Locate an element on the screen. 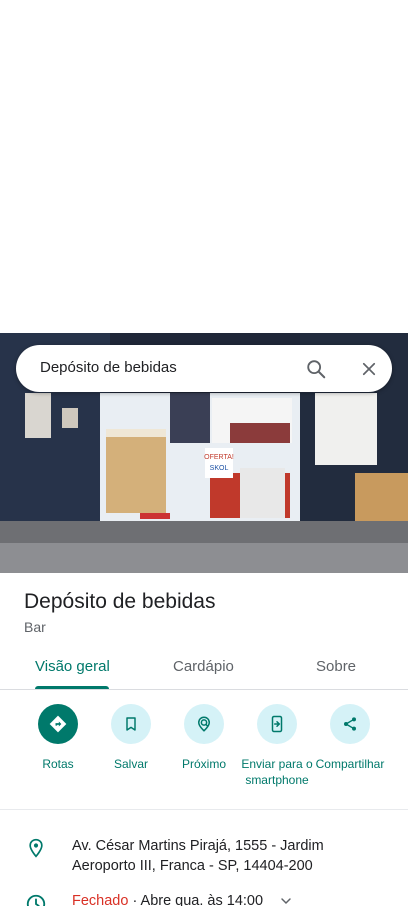 The image size is (408, 906). search-bar: Depósito de bebidas is located at coordinates (204, 368).